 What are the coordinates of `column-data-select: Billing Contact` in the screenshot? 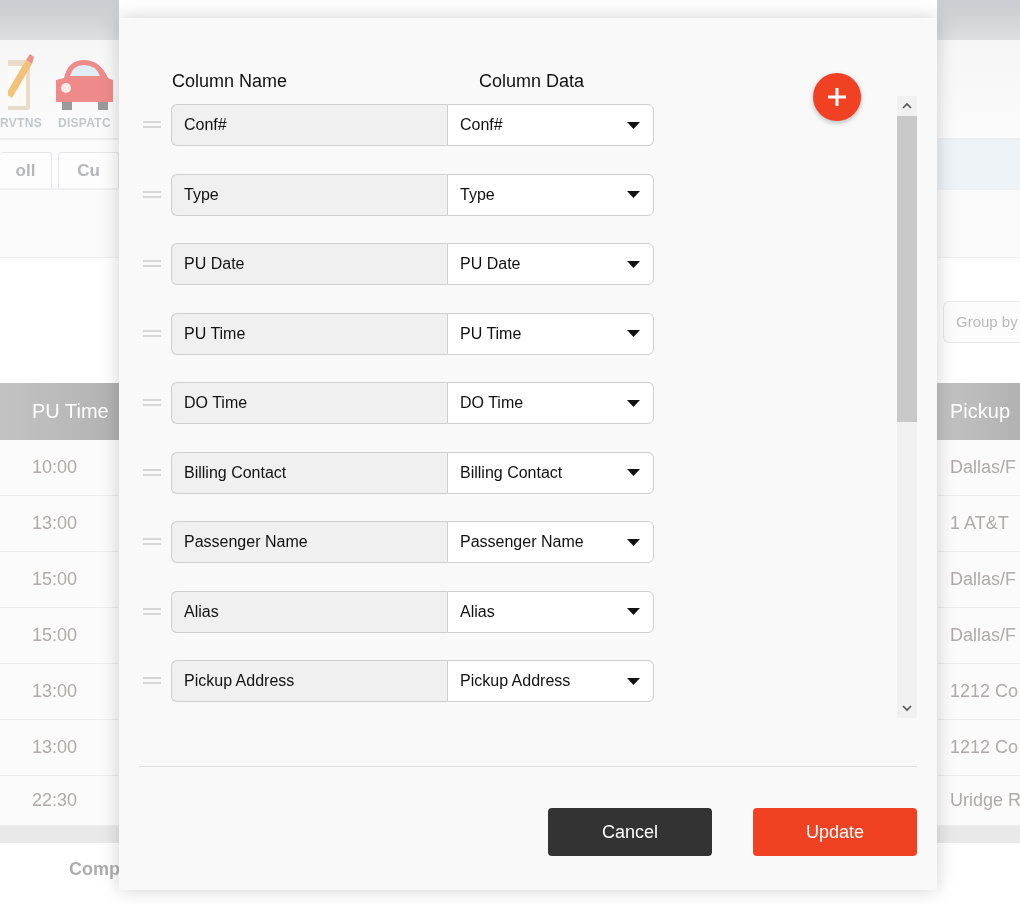 It's located at (550, 472).